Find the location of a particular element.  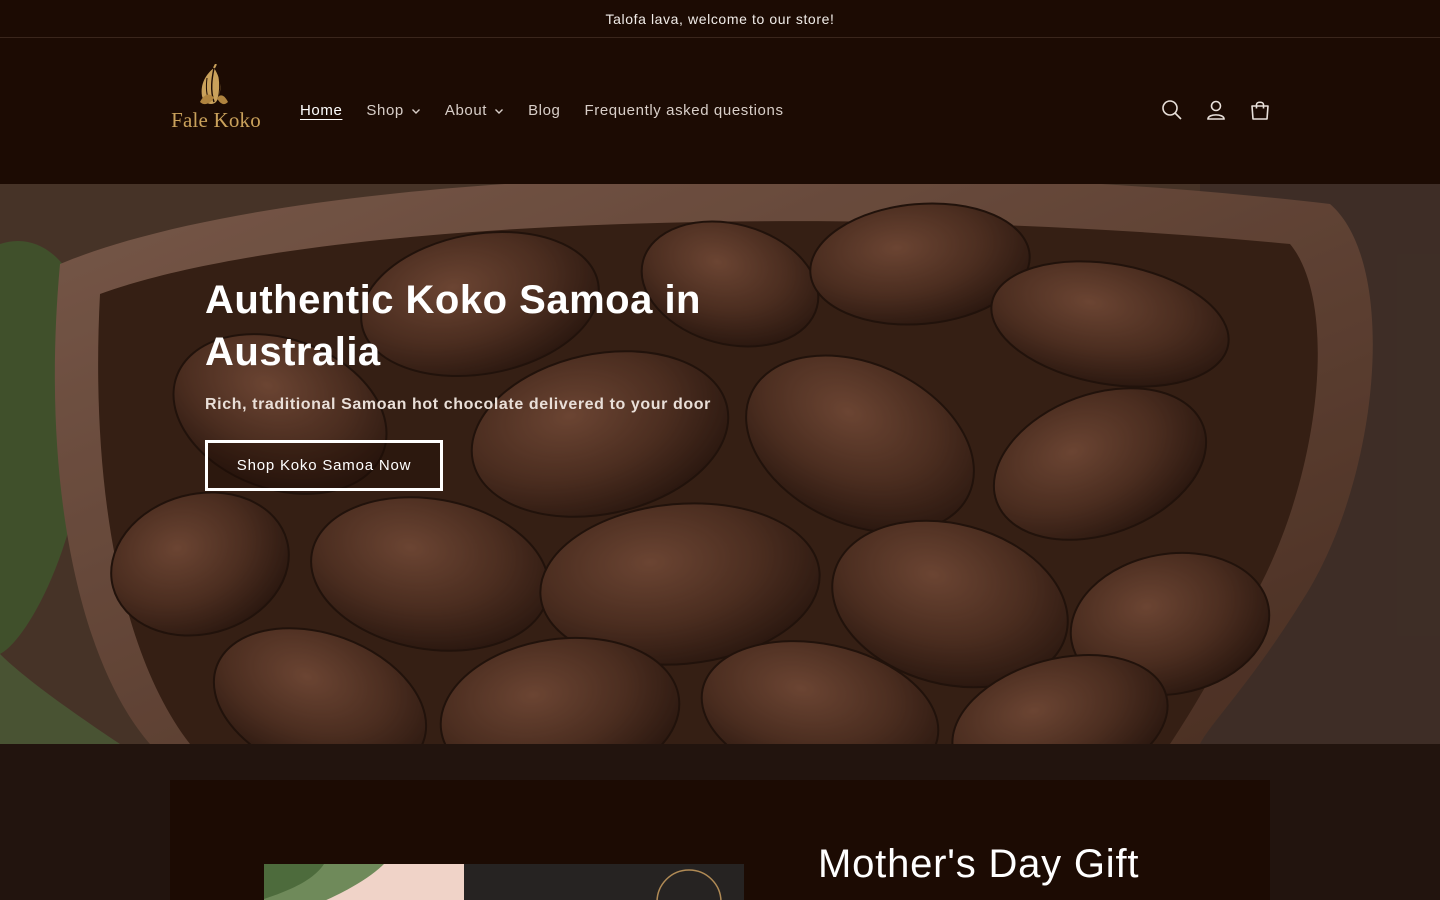

gift-box-graphic is located at coordinates (504, 882).